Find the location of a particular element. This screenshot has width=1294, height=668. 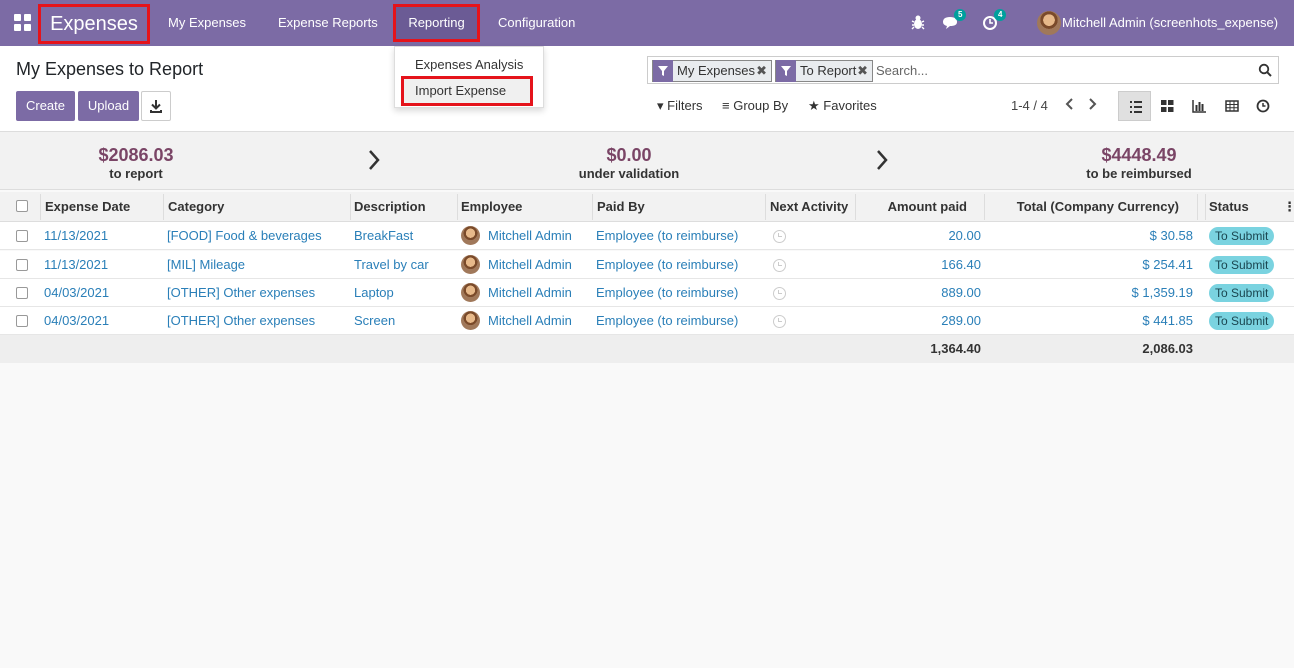

select-all-checkbox is located at coordinates (22, 206).